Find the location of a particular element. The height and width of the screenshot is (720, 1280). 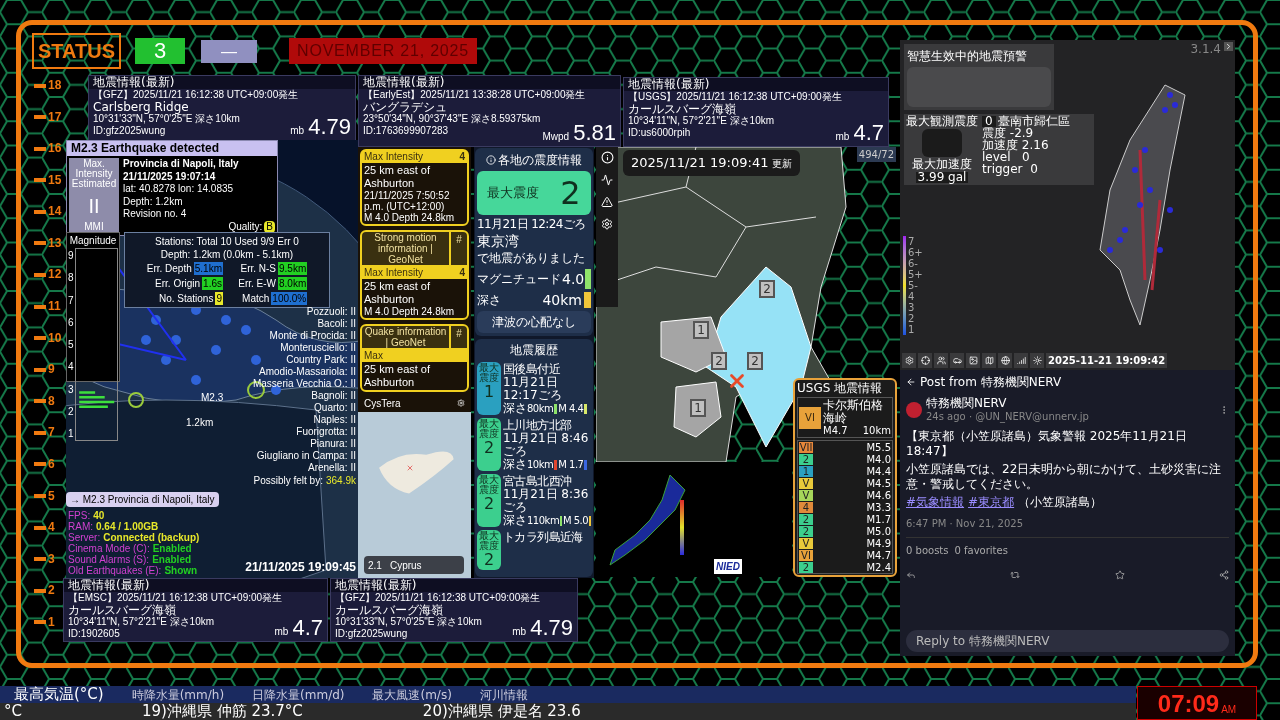

axis-tick: 2 is located at coordinates (71, 411).